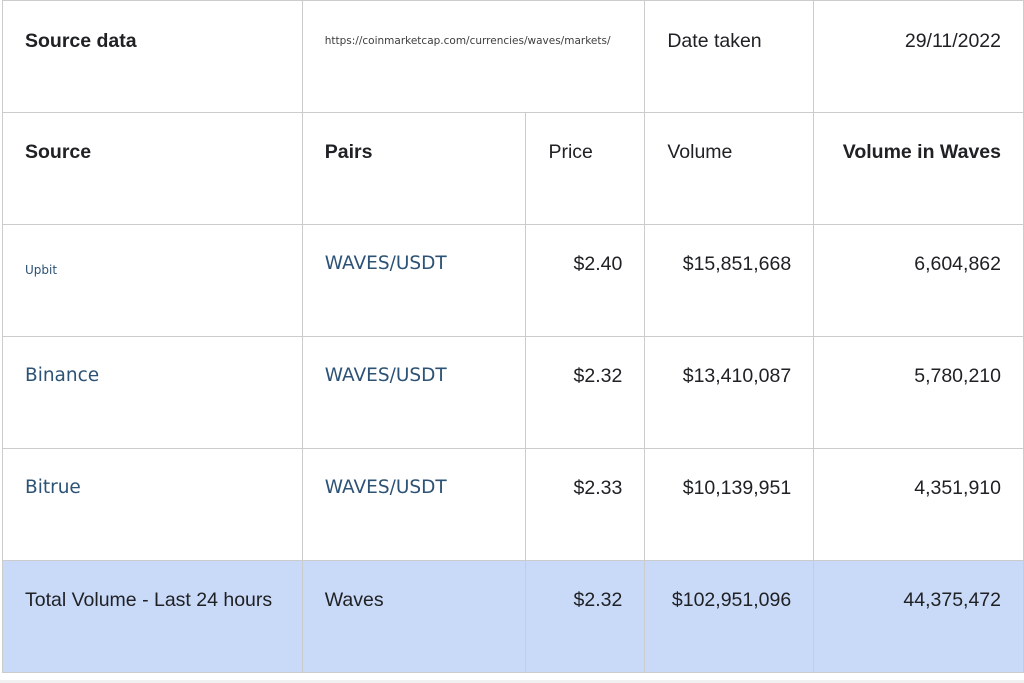  What do you see at coordinates (957, 488) in the screenshot?
I see `row-volume-waves: 4,351,910` at bounding box center [957, 488].